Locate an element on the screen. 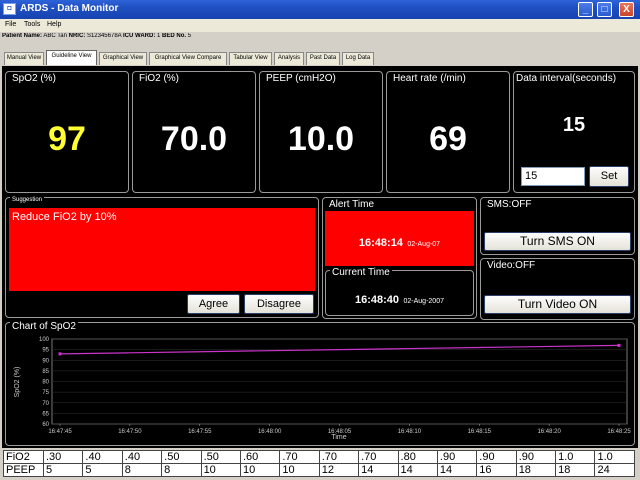  y-tick-label: 95 is located at coordinates (45, 351).